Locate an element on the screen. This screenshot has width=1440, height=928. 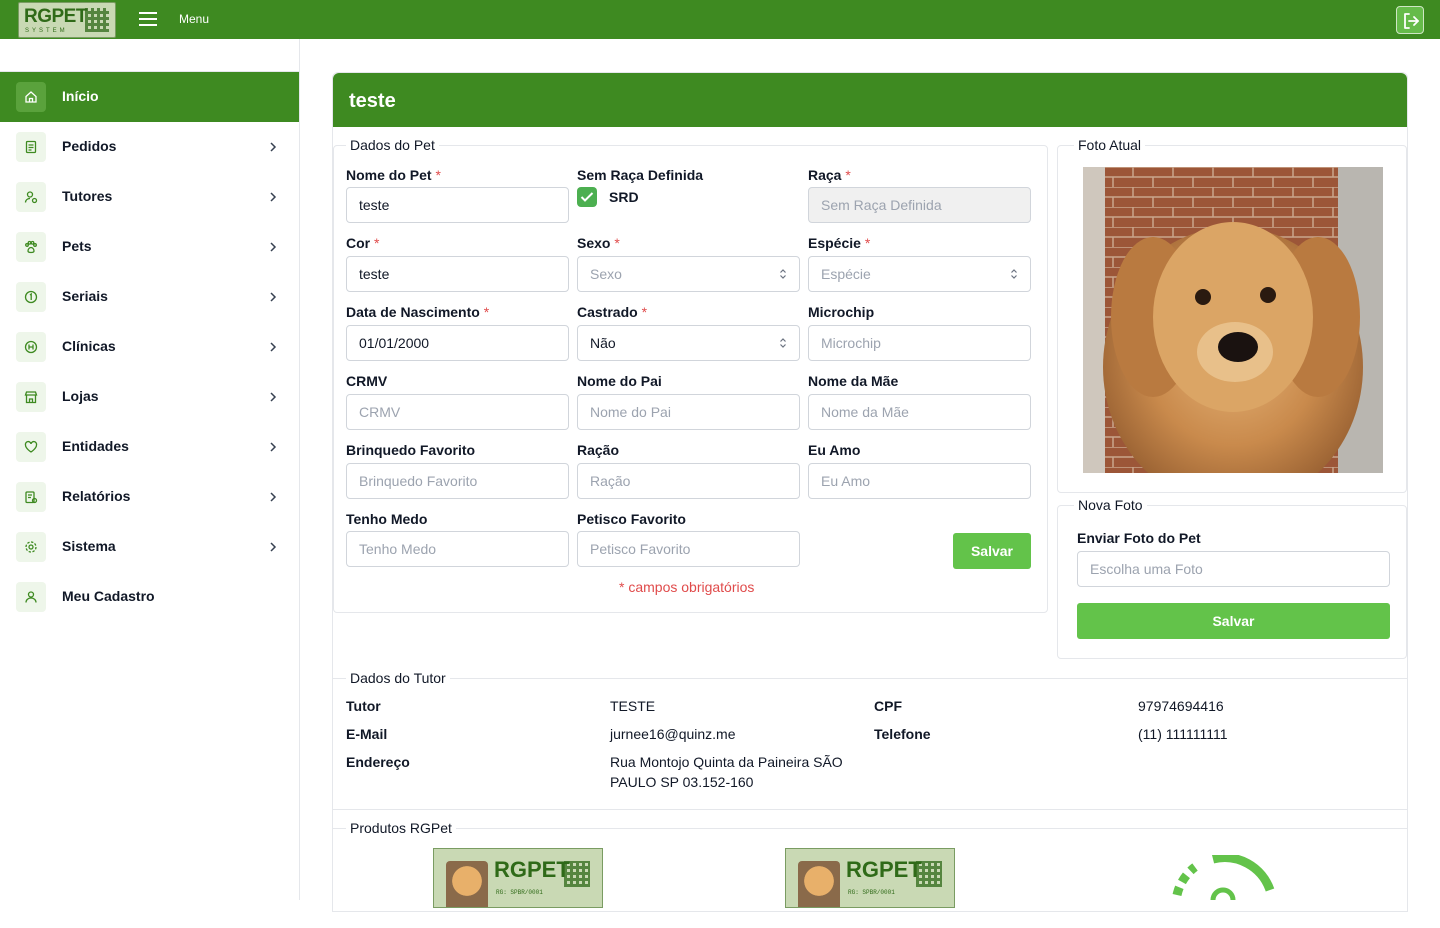
heart-icon is located at coordinates (31, 447).